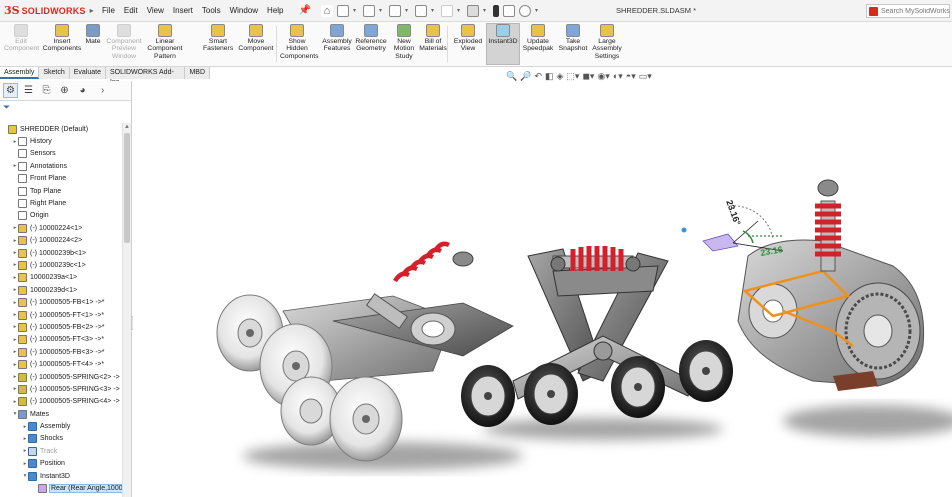 This screenshot has width=952, height=497. Describe the element at coordinates (496, 10) in the screenshot. I see `rebuild-icon` at that location.